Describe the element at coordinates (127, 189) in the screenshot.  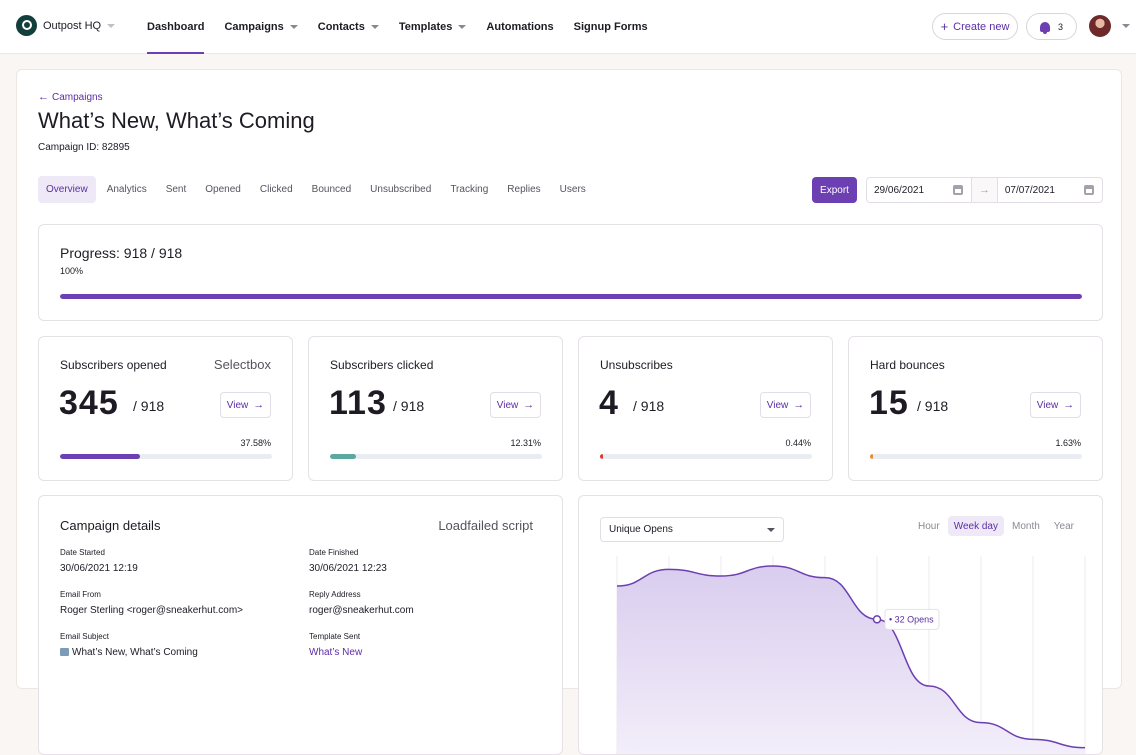
I see `tab-analytics: Analytics` at that location.